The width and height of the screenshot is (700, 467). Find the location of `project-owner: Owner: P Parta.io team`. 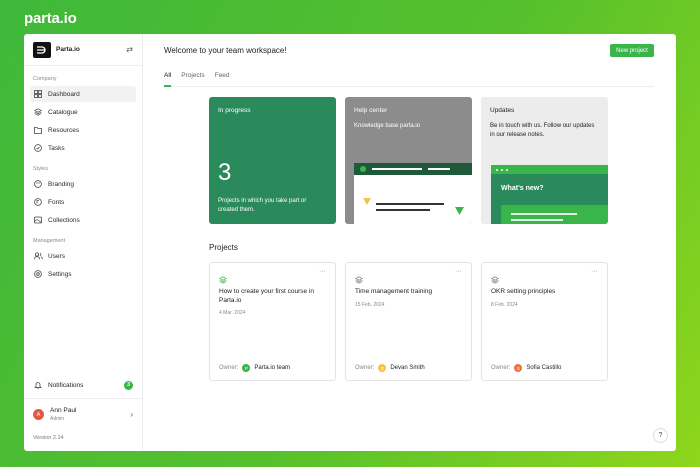

project-owner: Owner: P Parta.io team is located at coordinates (254, 368).